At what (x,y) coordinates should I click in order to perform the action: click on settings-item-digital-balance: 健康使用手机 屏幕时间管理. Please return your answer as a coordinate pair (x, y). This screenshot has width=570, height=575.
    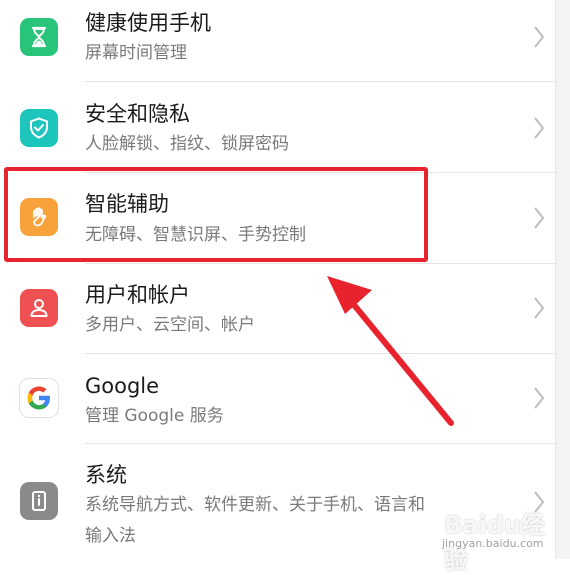
    Looking at the image, I should click on (277, 40).